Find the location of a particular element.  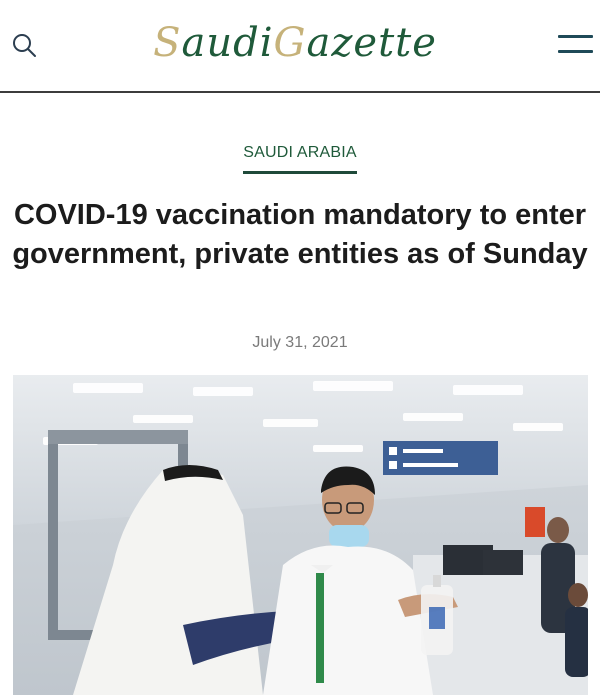

category-link: SAUDI ARABIA is located at coordinates (300, 159).